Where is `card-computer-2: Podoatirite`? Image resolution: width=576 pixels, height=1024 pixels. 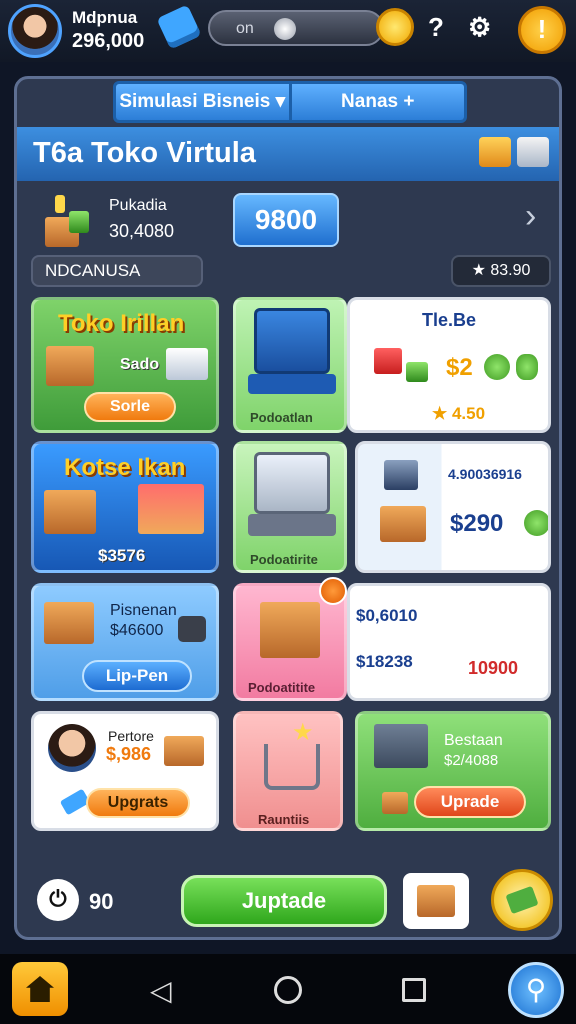 card-computer-2: Podoatirite is located at coordinates (290, 507).